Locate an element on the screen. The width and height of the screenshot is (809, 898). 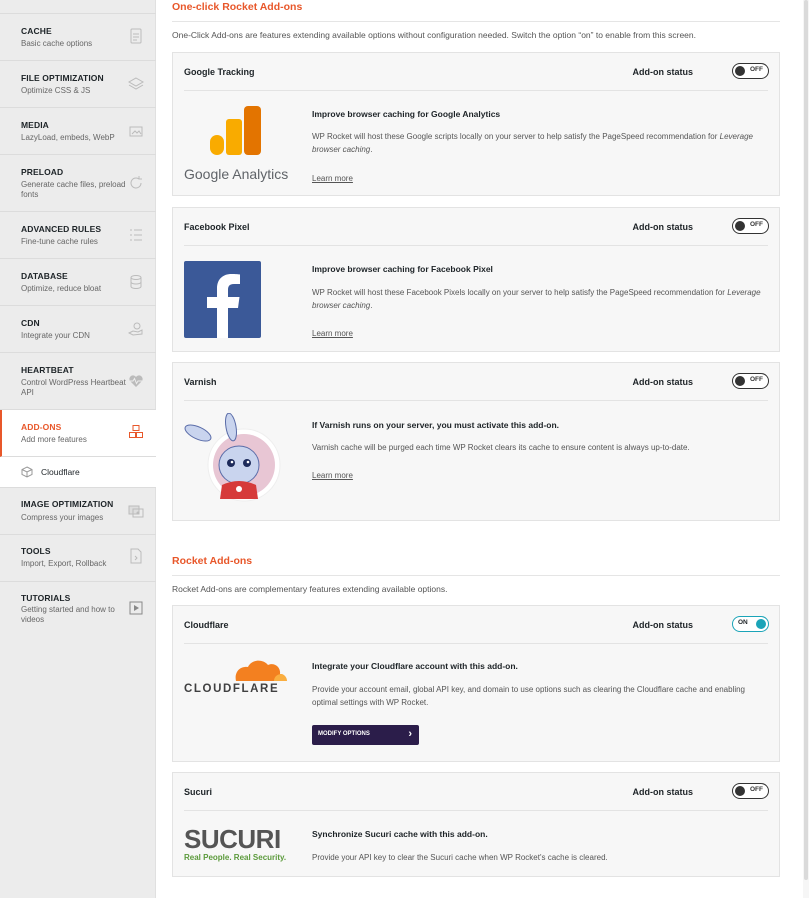
sidebar-item-top-partial is located at coordinates (78, 7).